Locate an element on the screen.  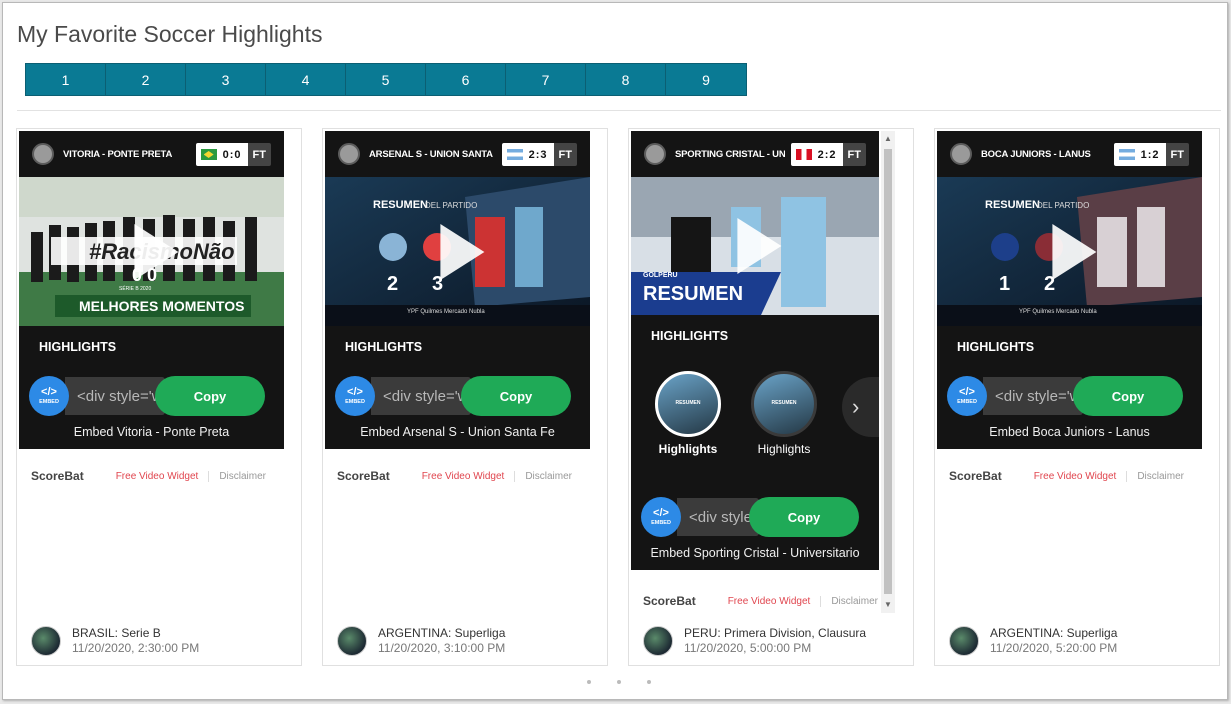
league-name: BRASIL: Serie B is located at coordinates (116, 633).